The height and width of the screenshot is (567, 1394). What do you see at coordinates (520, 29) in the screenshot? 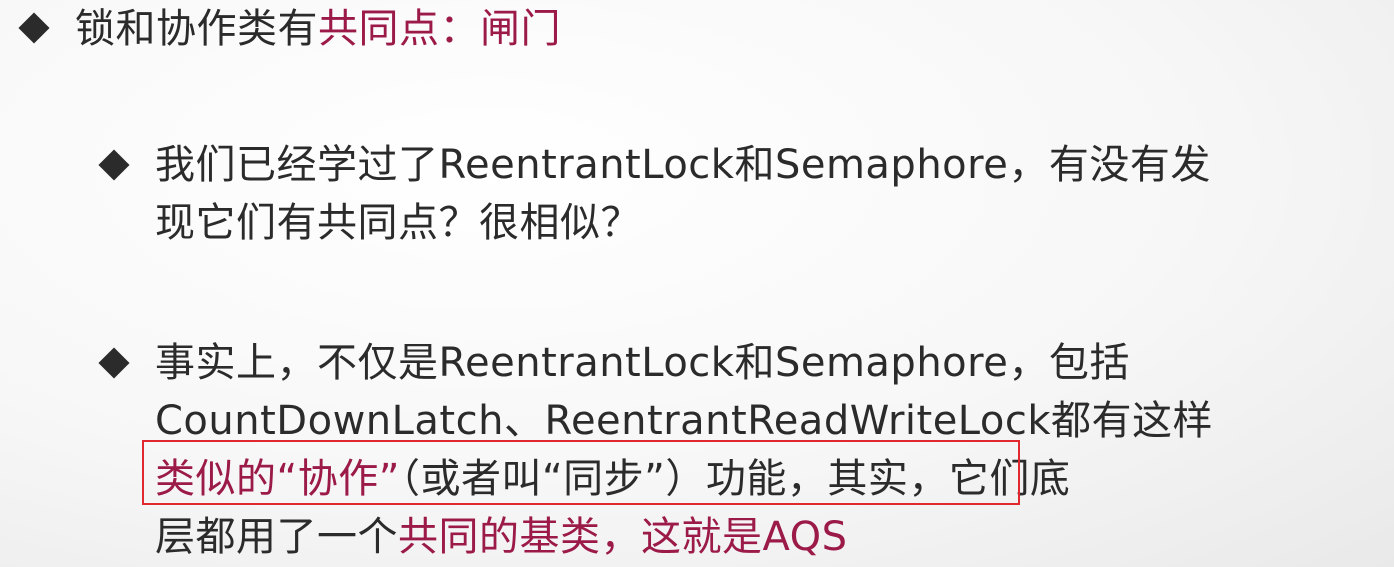
I see `bullet-1-accent-gate: 闸门` at bounding box center [520, 29].